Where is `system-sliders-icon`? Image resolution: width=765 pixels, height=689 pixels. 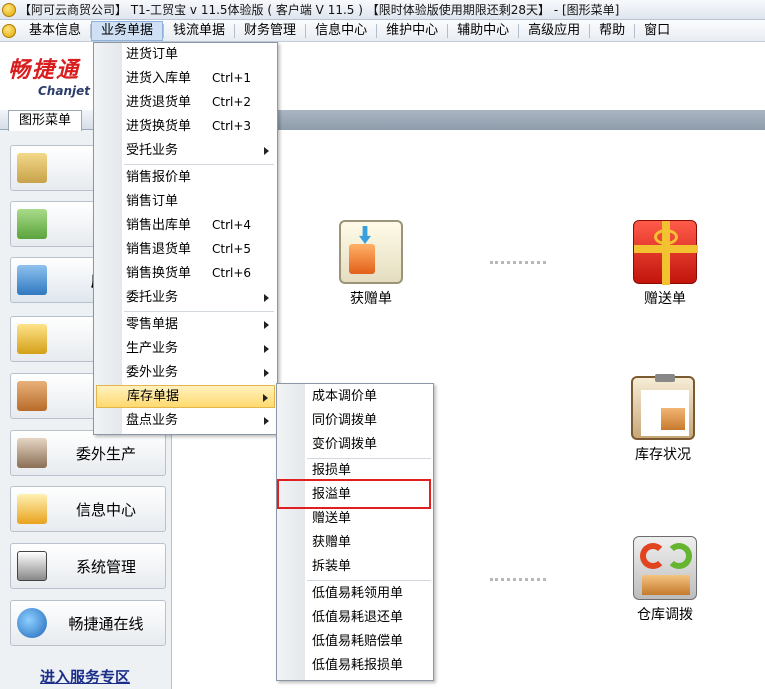 system-sliders-icon is located at coordinates (32, 566).